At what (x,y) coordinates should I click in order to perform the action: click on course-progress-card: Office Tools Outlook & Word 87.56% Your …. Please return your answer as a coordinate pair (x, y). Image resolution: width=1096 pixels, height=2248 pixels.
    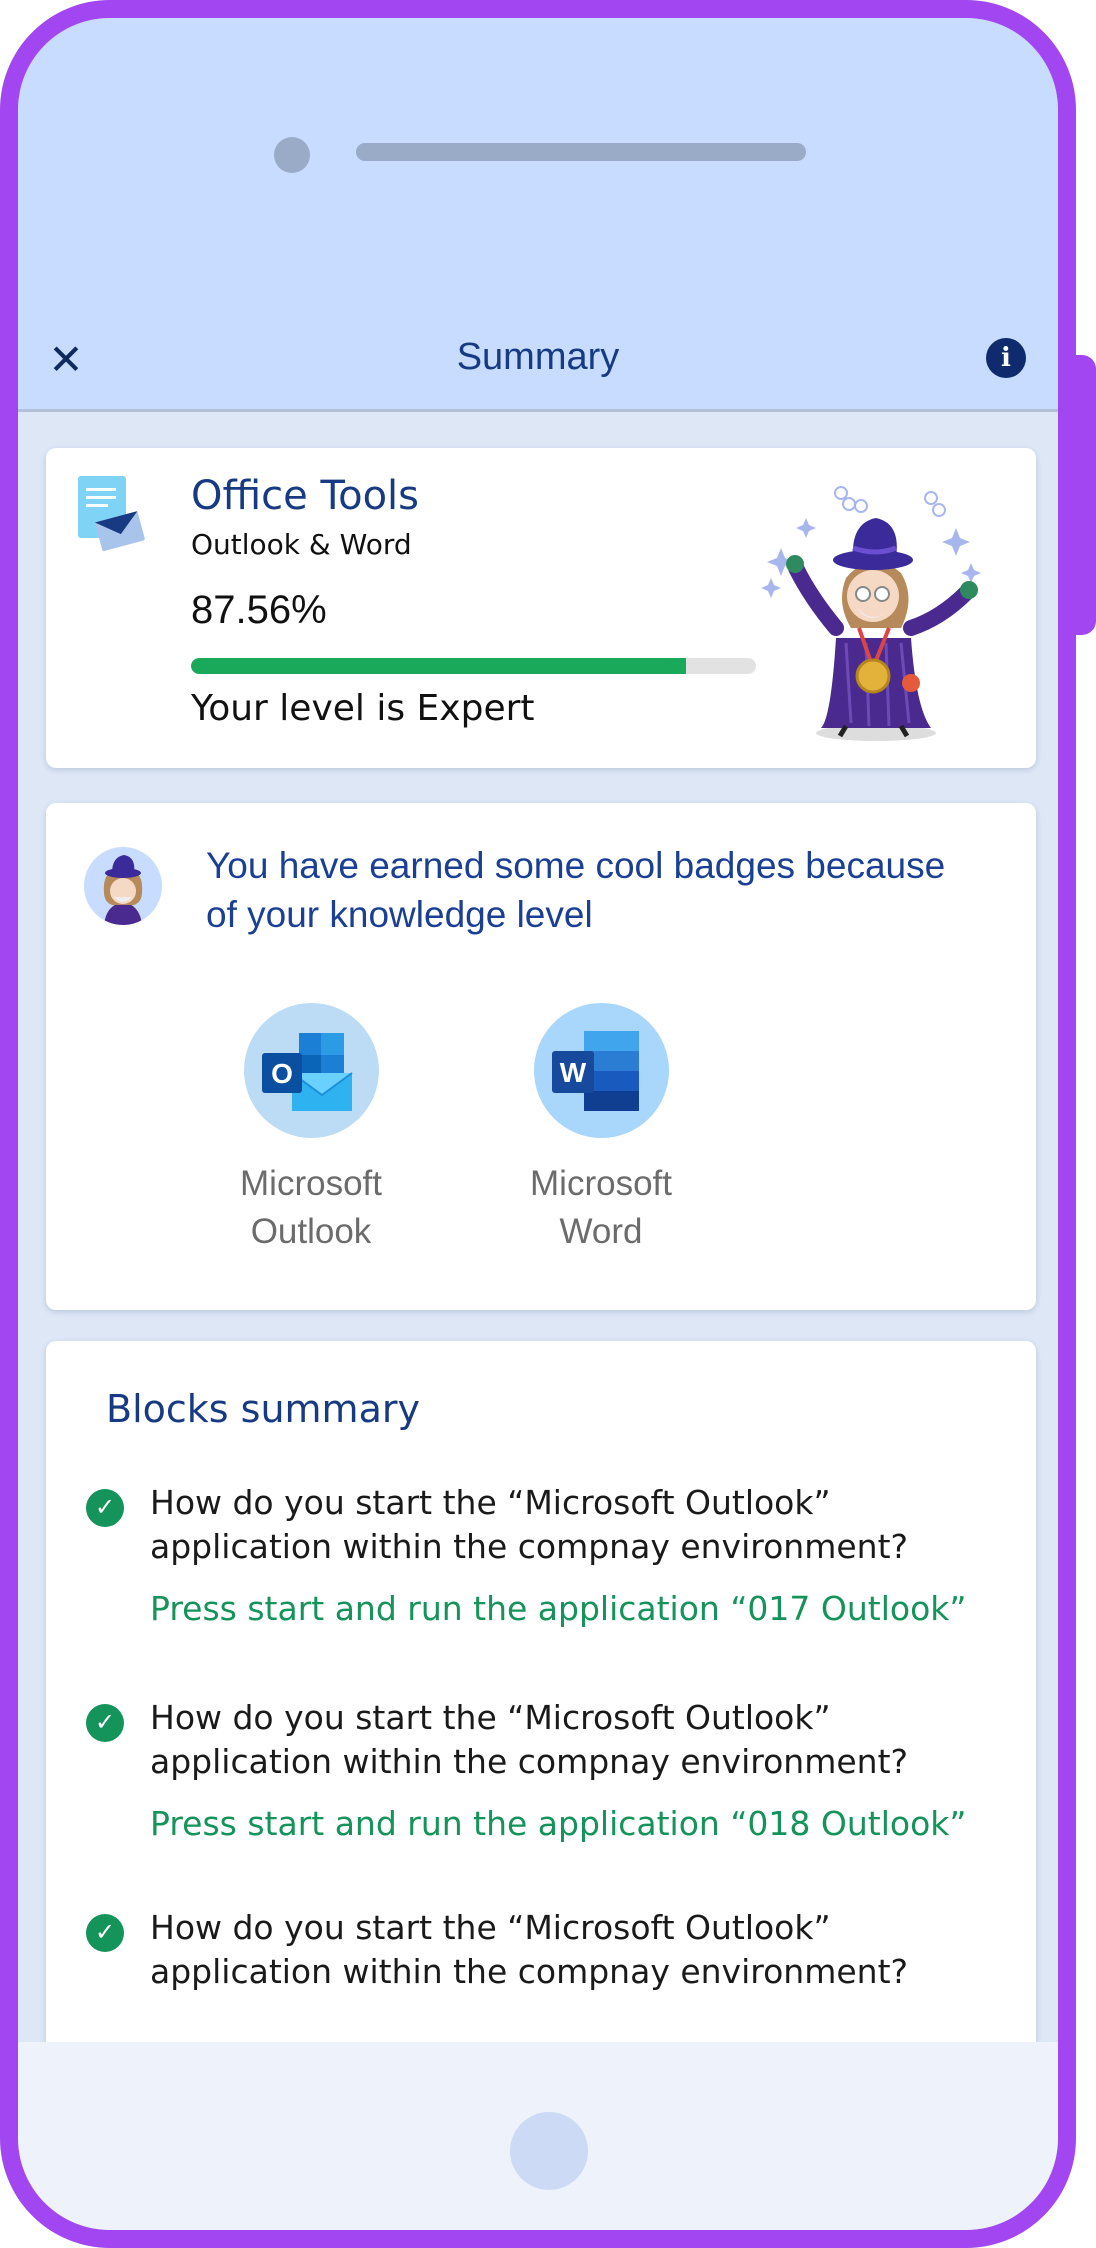
    Looking at the image, I should click on (541, 608).